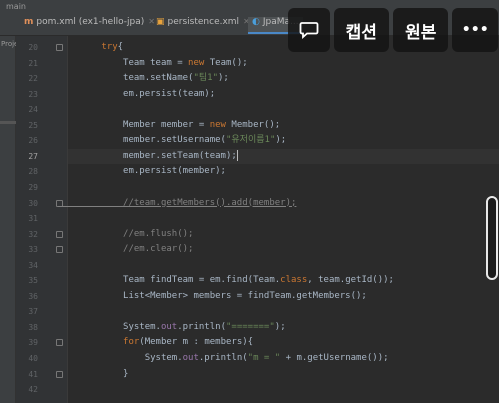  Describe the element at coordinates (27, 280) in the screenshot. I see `line-number: 35` at that location.